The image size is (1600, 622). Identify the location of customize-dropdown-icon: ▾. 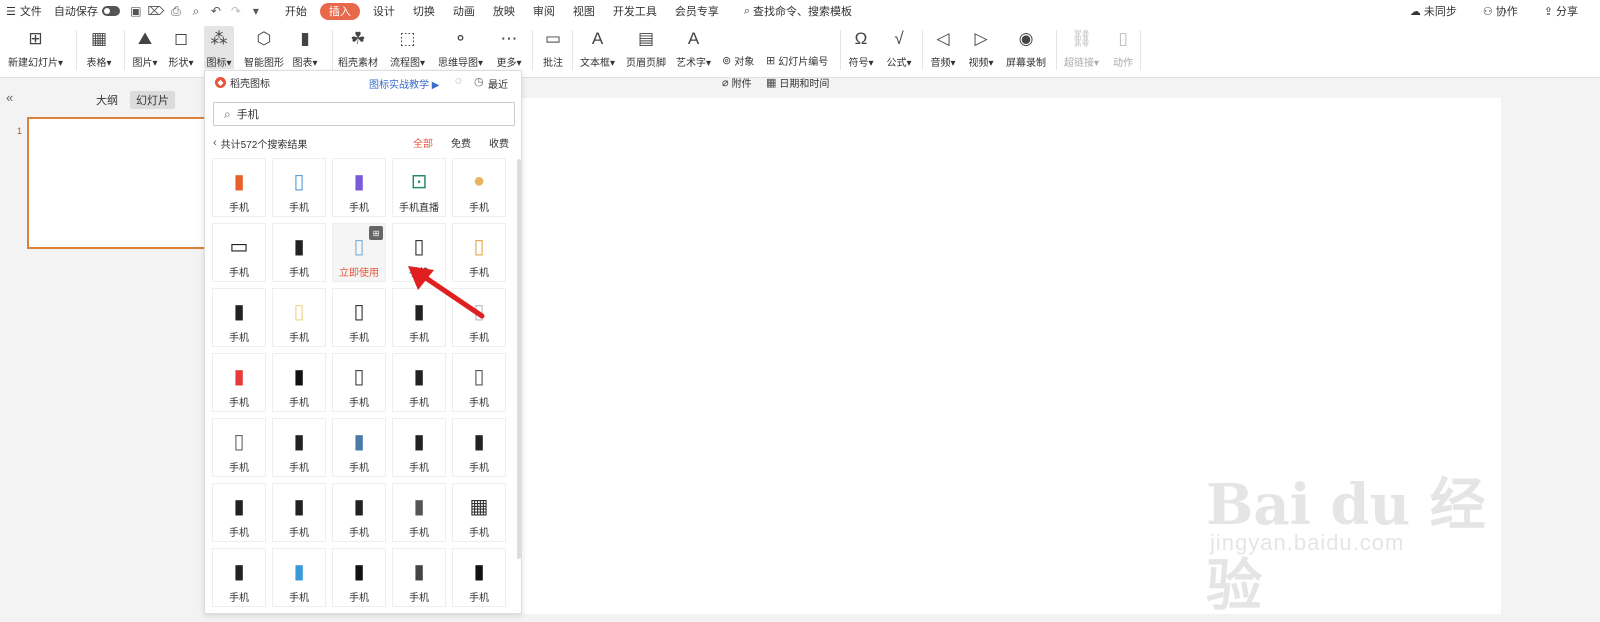
(256, 11).